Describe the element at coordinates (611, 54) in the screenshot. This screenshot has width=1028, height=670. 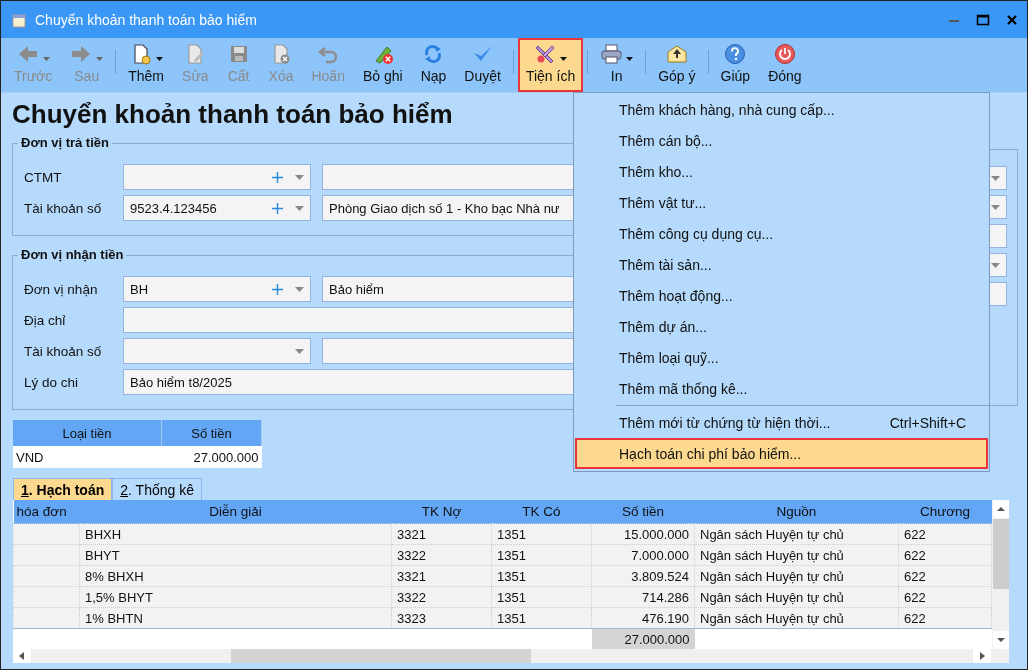
I see `printer-icon` at that location.